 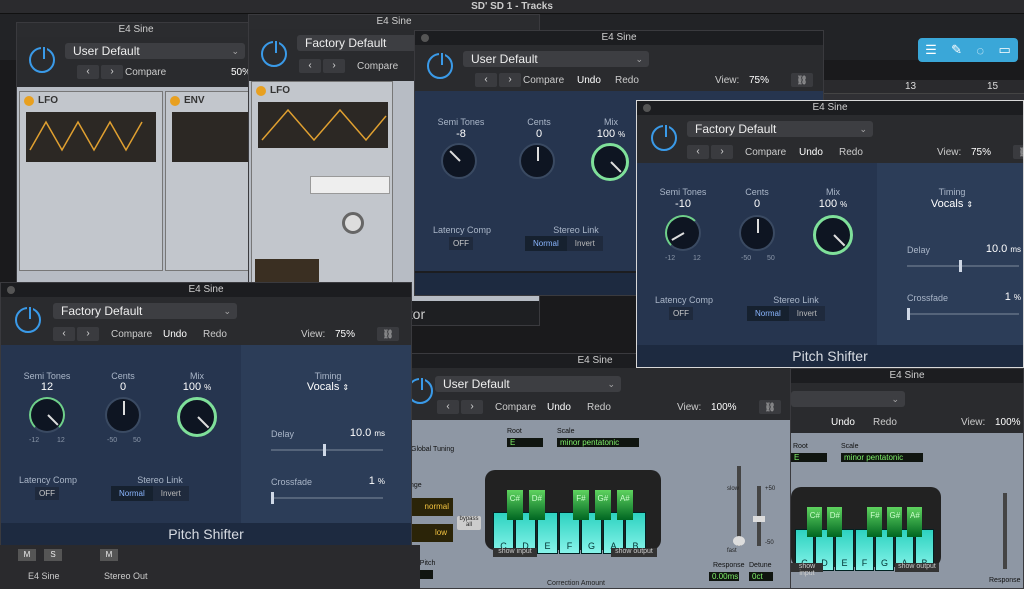 I want to click on black-key-g-sharp: G#, so click(x=895, y=522).